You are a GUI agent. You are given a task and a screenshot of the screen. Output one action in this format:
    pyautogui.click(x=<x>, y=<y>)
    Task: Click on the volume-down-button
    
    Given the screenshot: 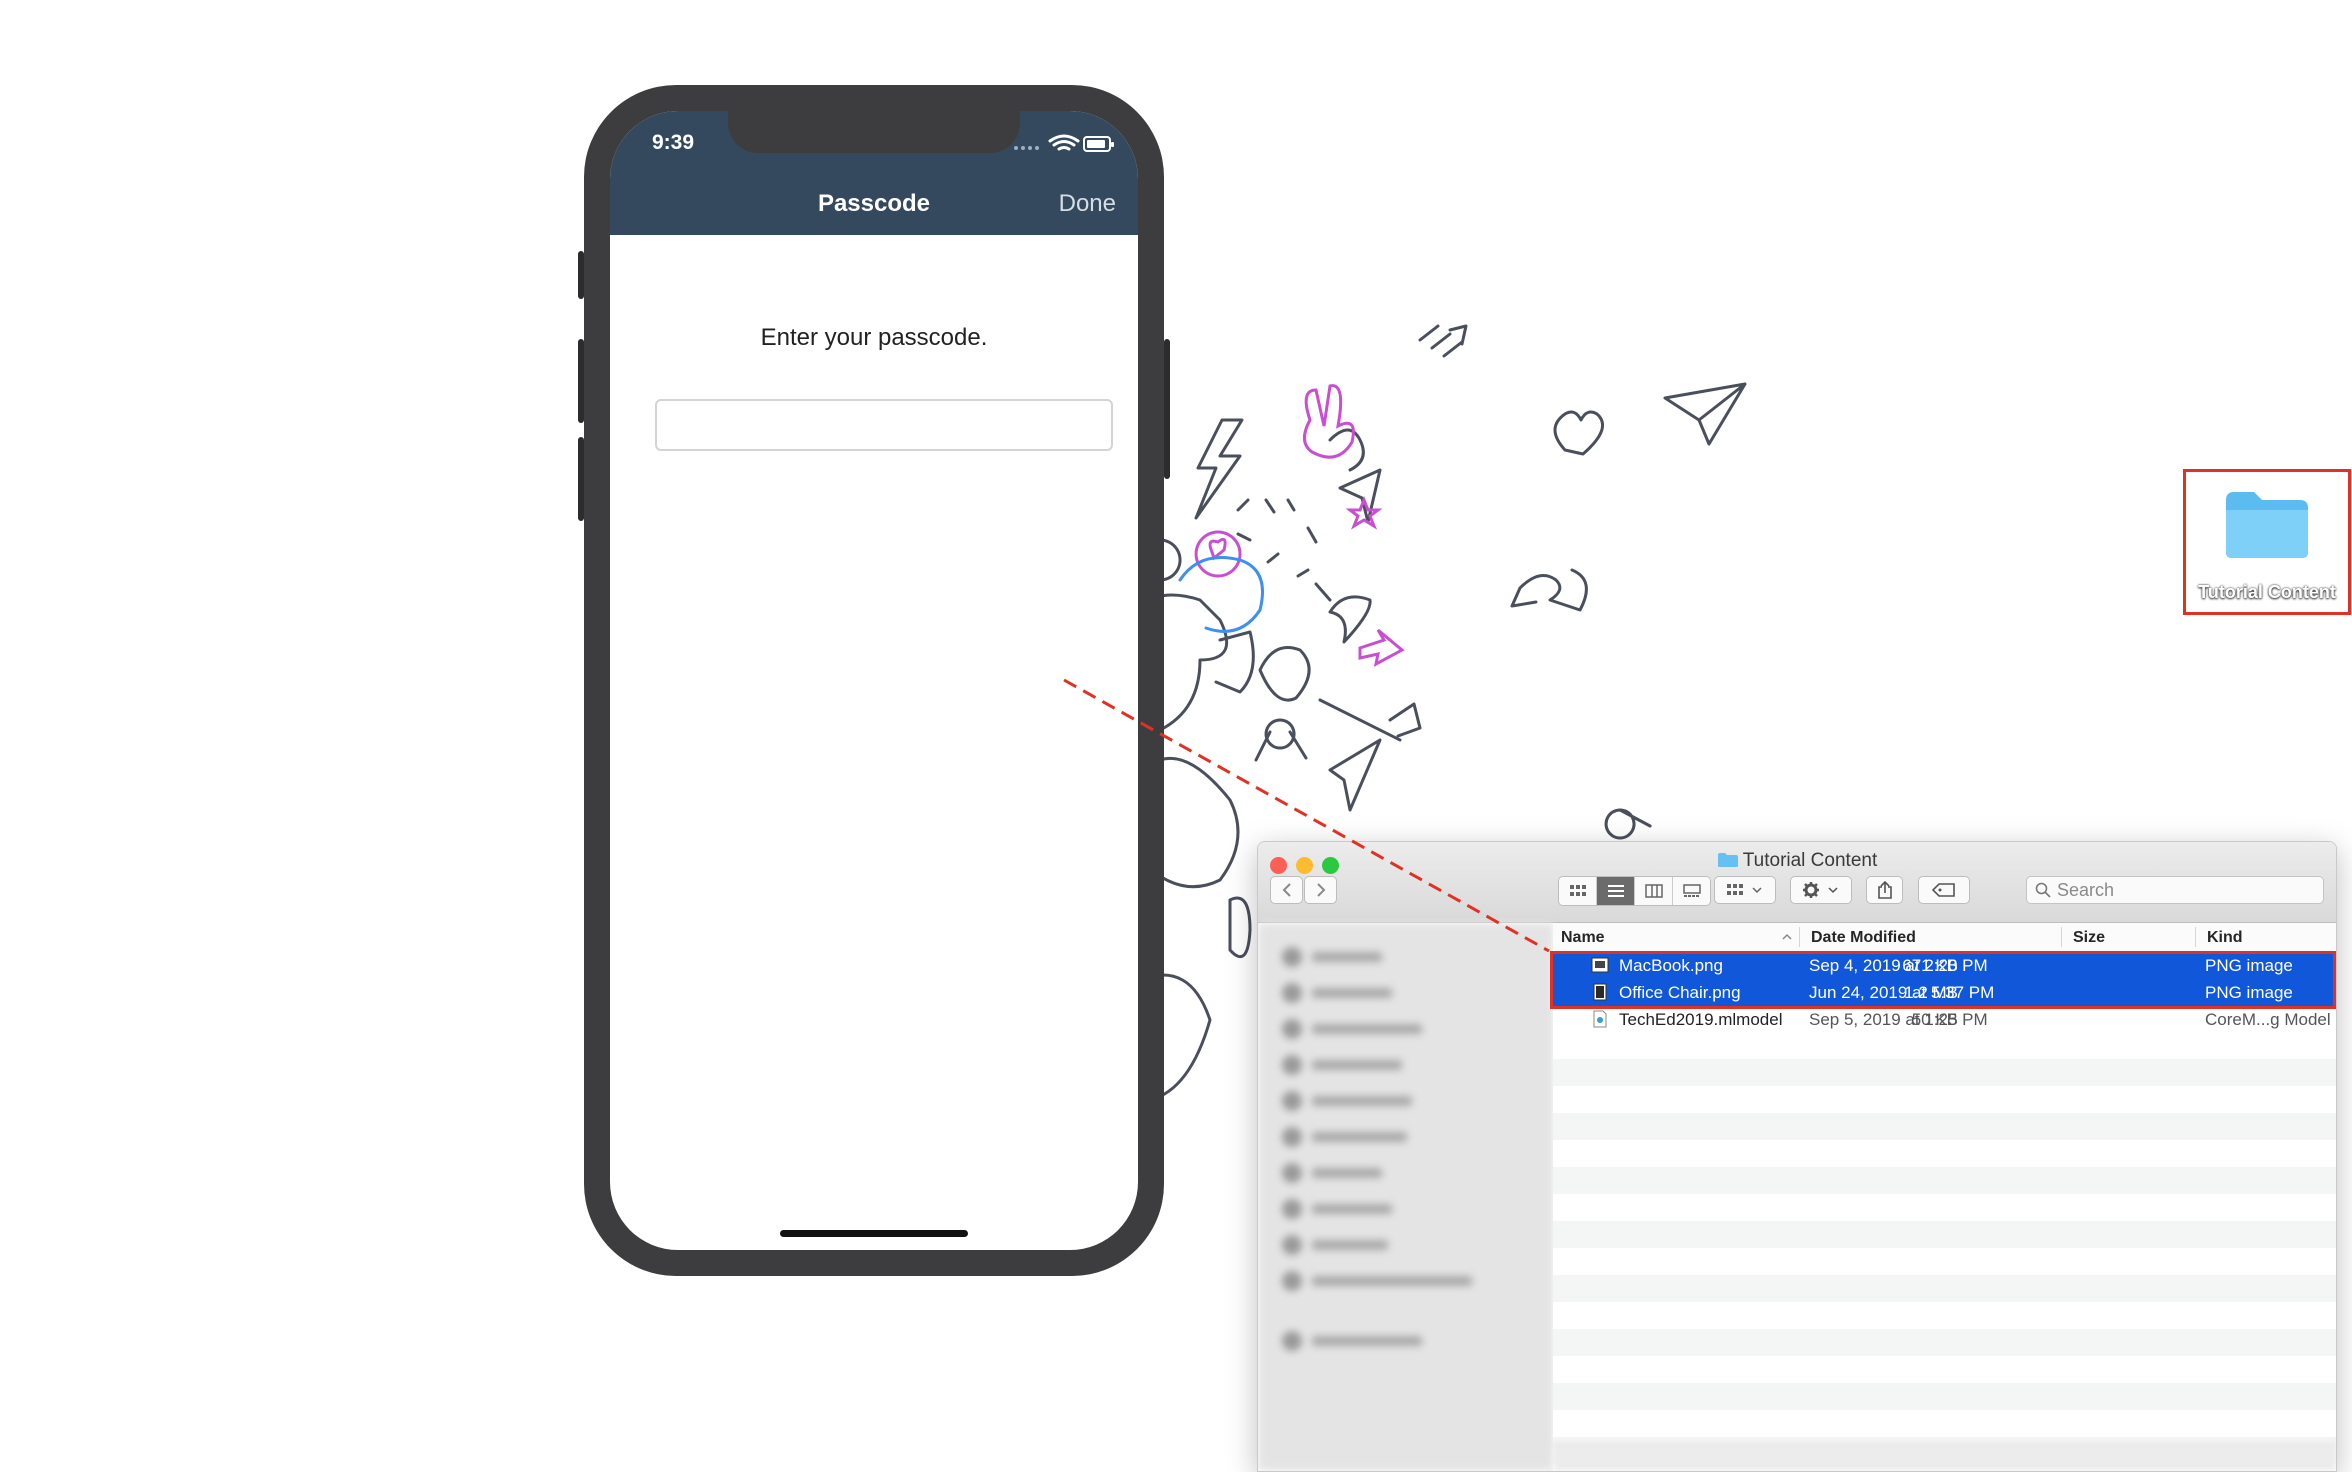 What is the action you would take?
    pyautogui.click(x=581, y=479)
    